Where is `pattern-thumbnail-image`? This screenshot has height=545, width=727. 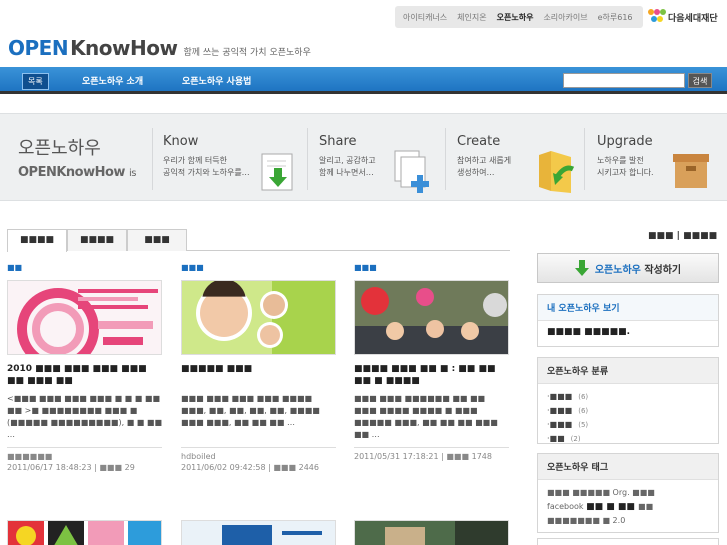 pattern-thumbnail-image is located at coordinates (84, 533).